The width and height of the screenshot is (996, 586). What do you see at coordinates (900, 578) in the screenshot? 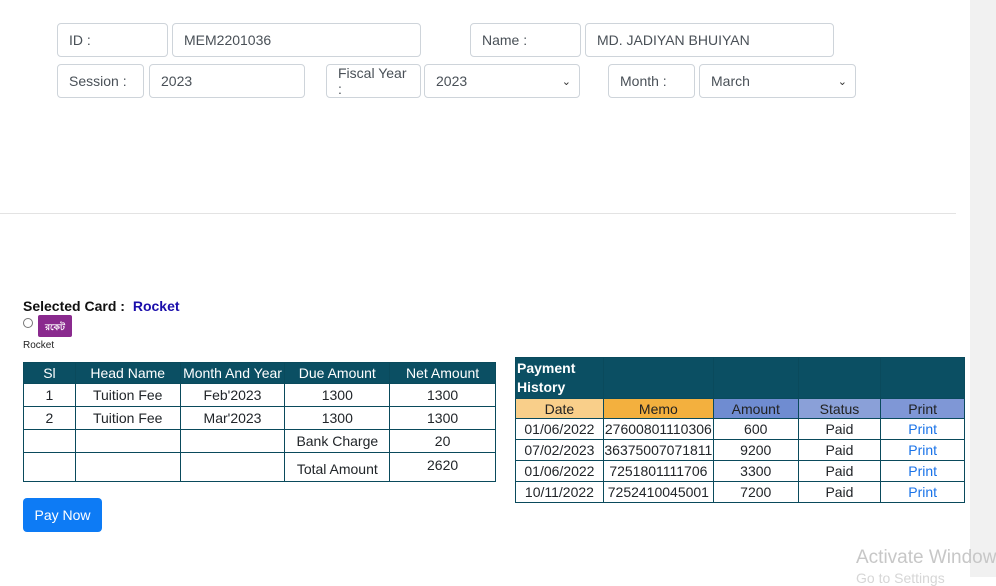
I see `activate-windows-subtext: Go to Settings` at bounding box center [900, 578].